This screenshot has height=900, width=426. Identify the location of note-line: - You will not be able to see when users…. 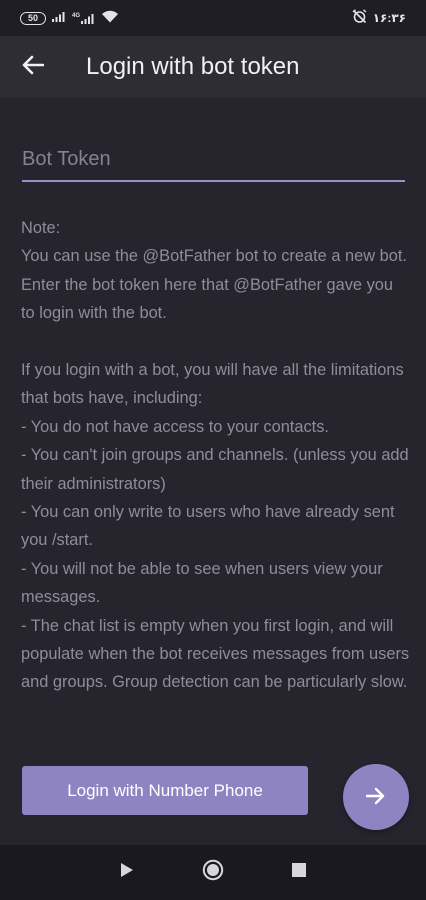
(202, 583).